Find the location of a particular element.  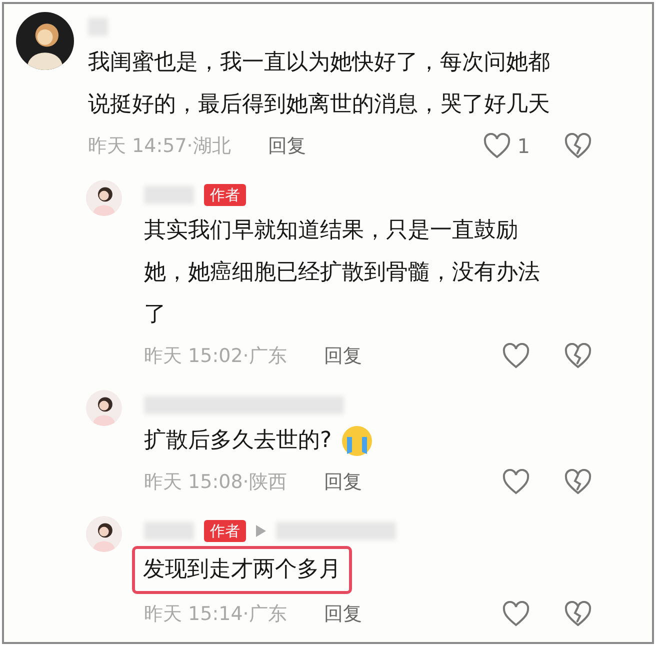

comment-text: 我闺蜜也是，我一直以为她快好了，每次问她都说挺好的，最后得到她离世的消息，哭了好几天 is located at coordinates (319, 84).